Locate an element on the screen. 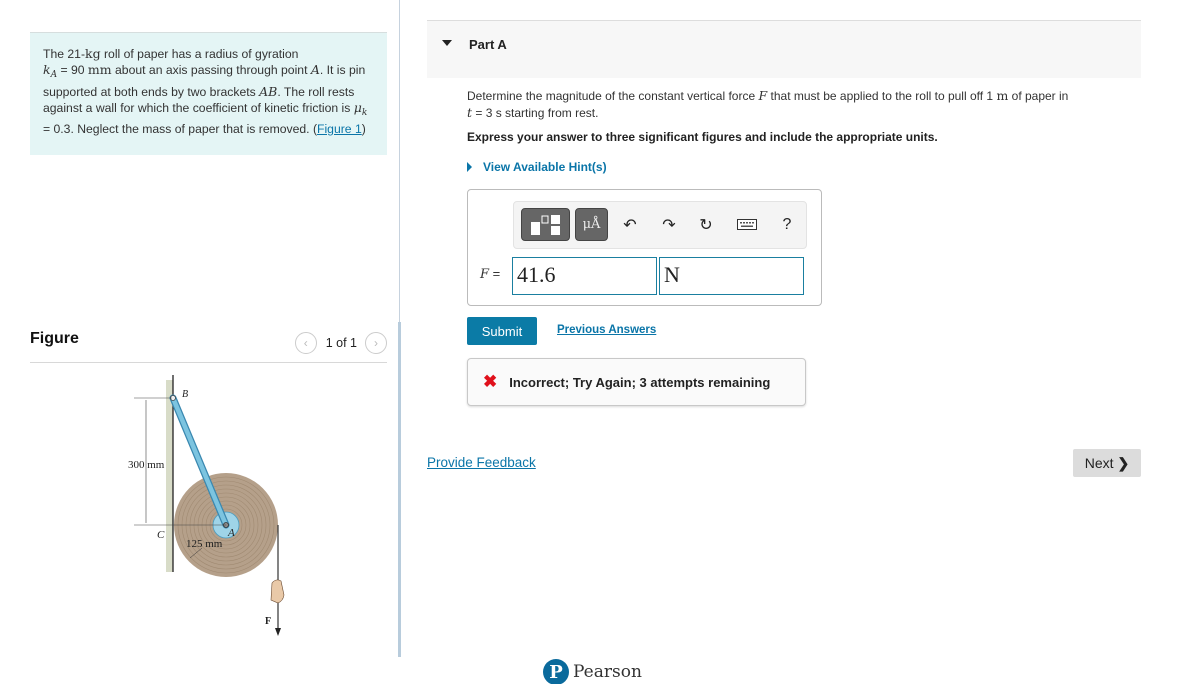 Image resolution: width=1190 pixels, height=684 pixels. prev-figure-button: ‹ is located at coordinates (305, 343).